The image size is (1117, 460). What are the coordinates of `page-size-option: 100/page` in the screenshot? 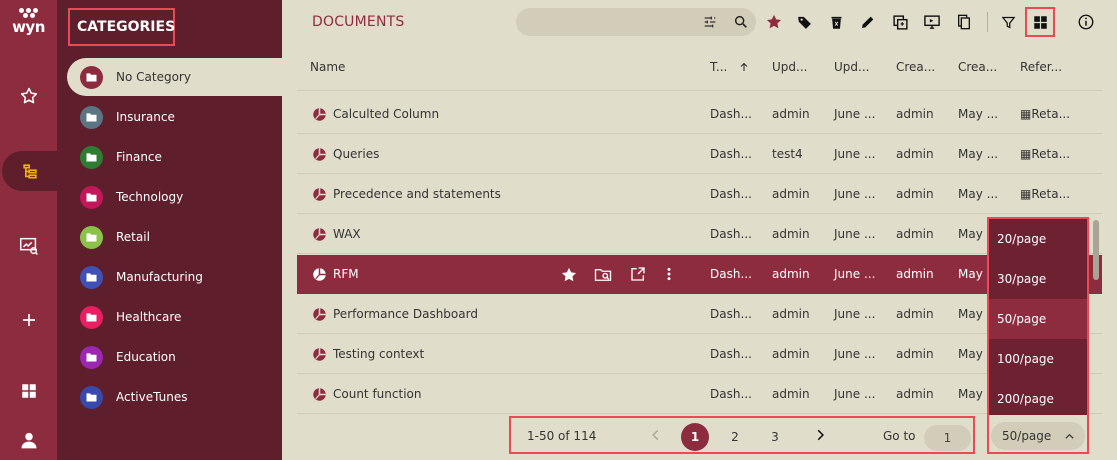 It's located at (1038, 359).